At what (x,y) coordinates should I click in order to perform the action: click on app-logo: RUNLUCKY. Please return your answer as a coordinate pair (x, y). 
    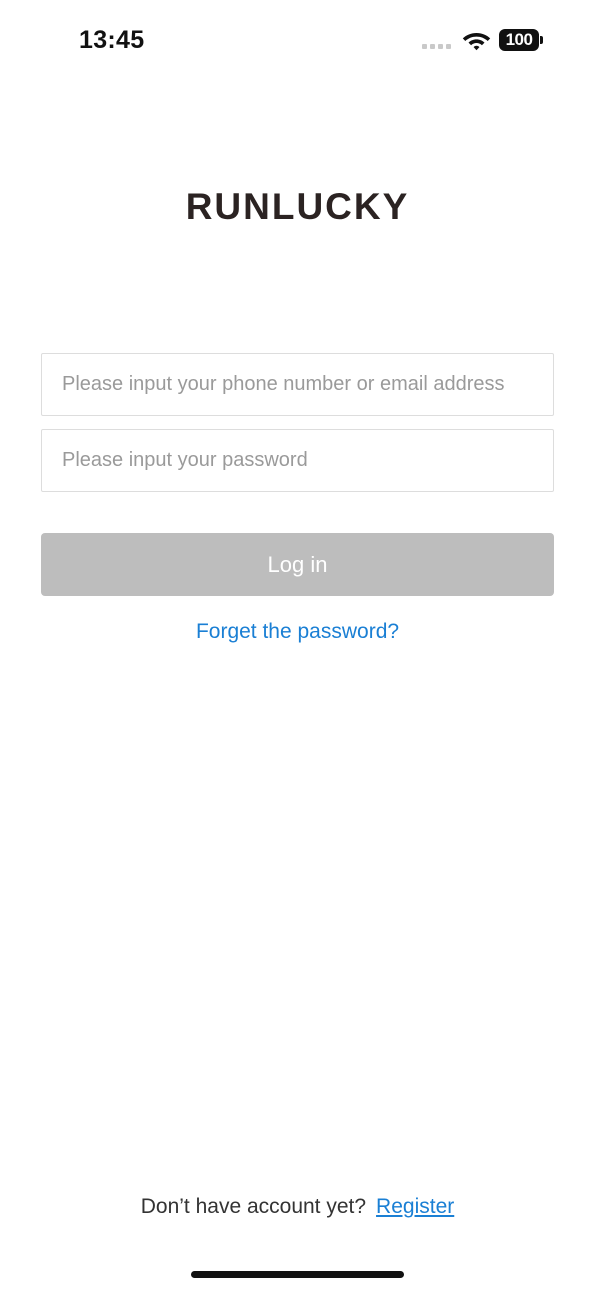
    Looking at the image, I should click on (297, 206).